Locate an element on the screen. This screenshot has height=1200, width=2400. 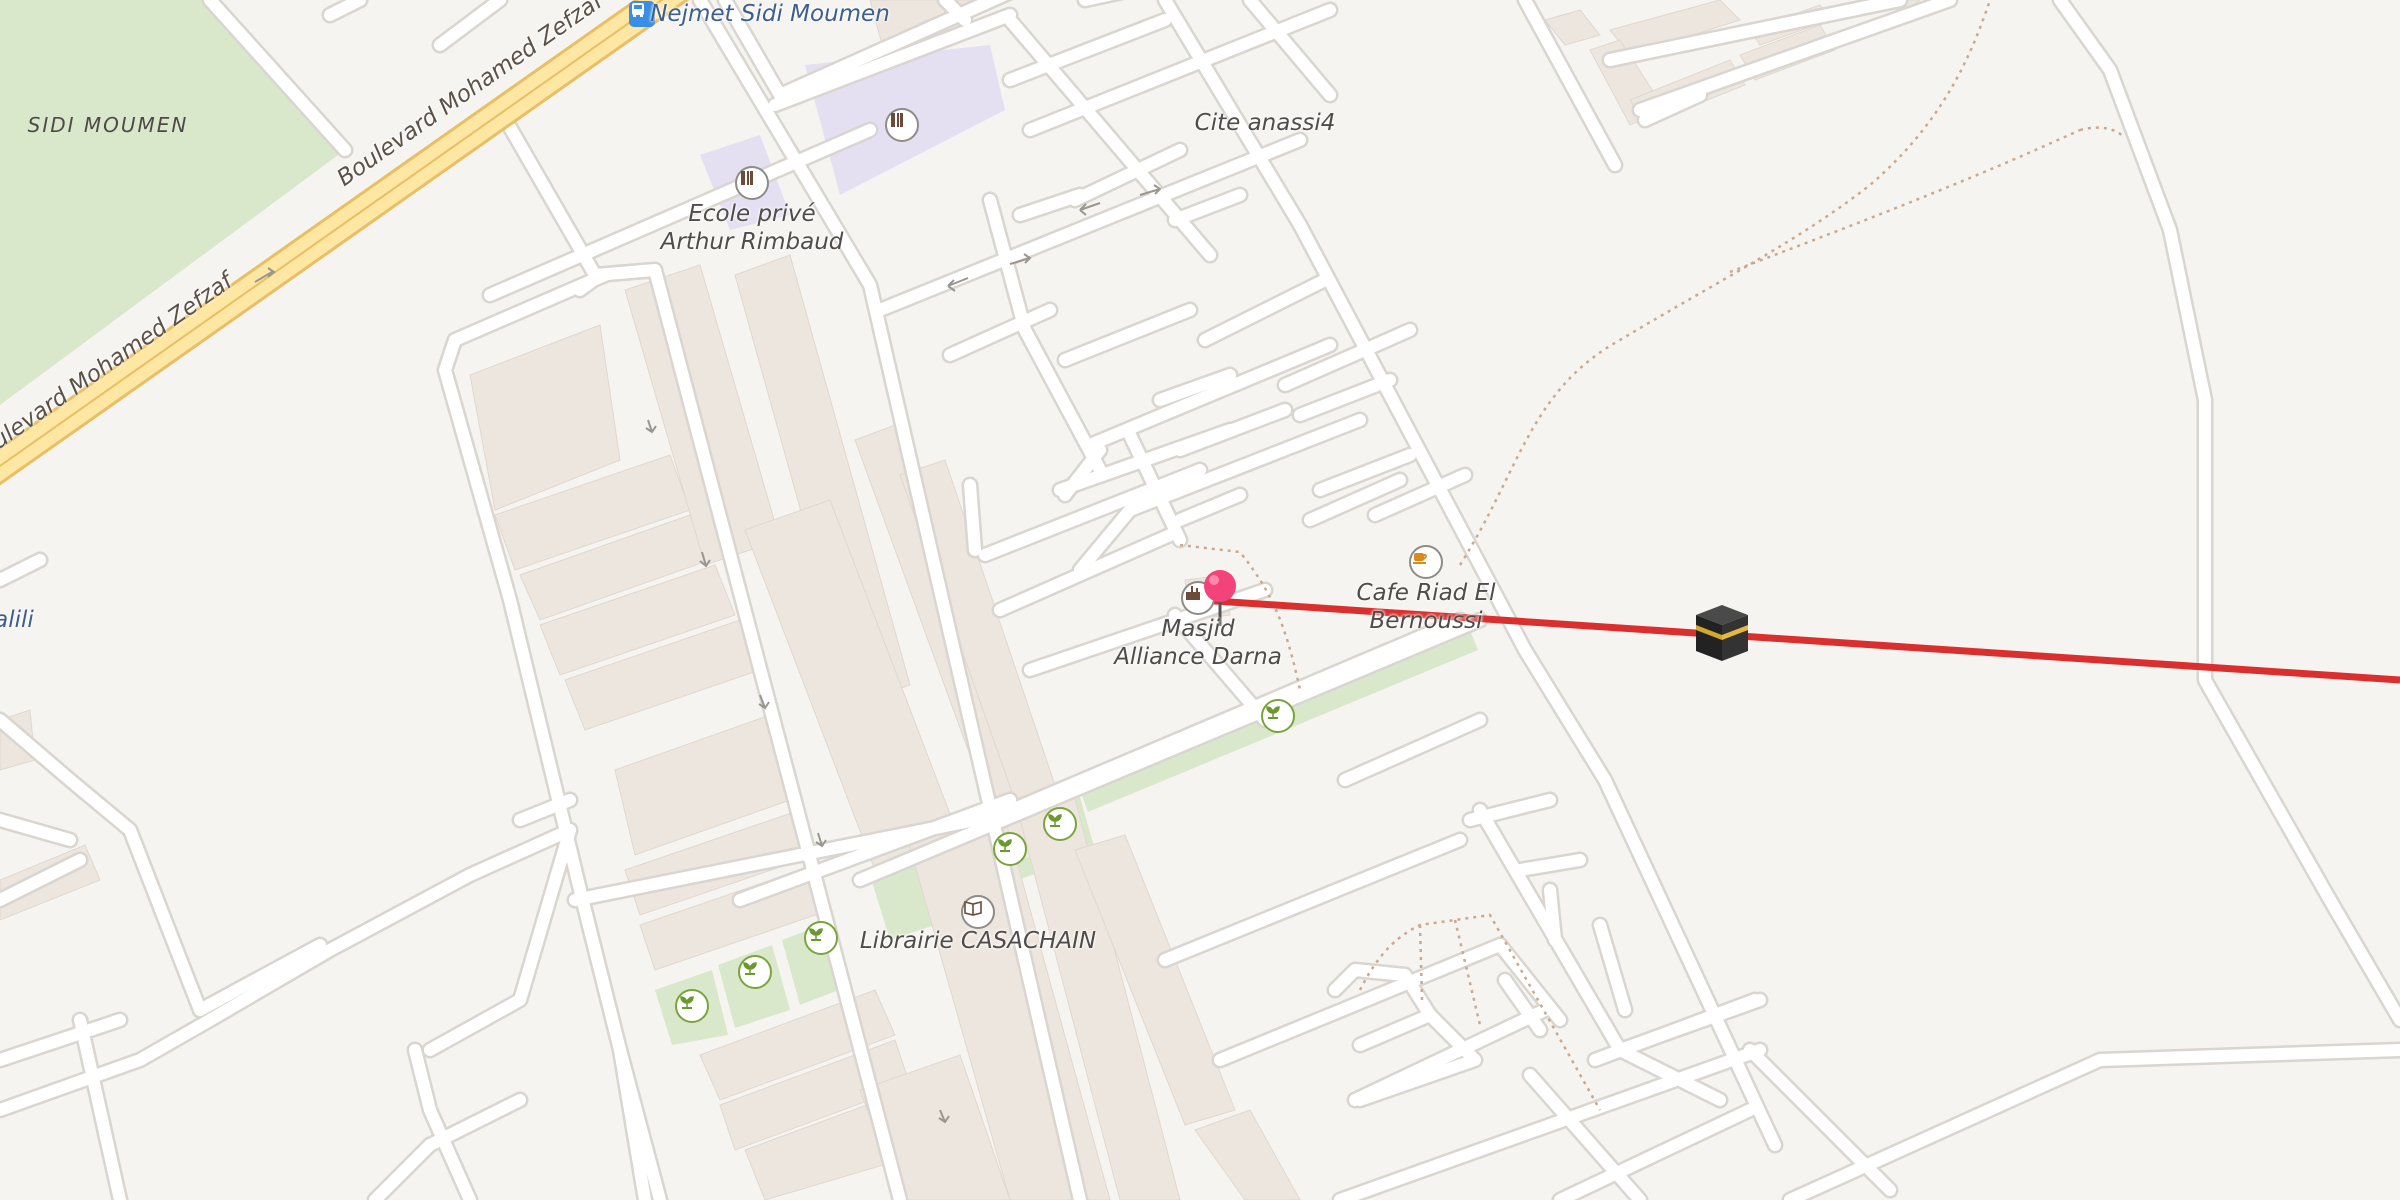
cafe-icon is located at coordinates (1426, 562).